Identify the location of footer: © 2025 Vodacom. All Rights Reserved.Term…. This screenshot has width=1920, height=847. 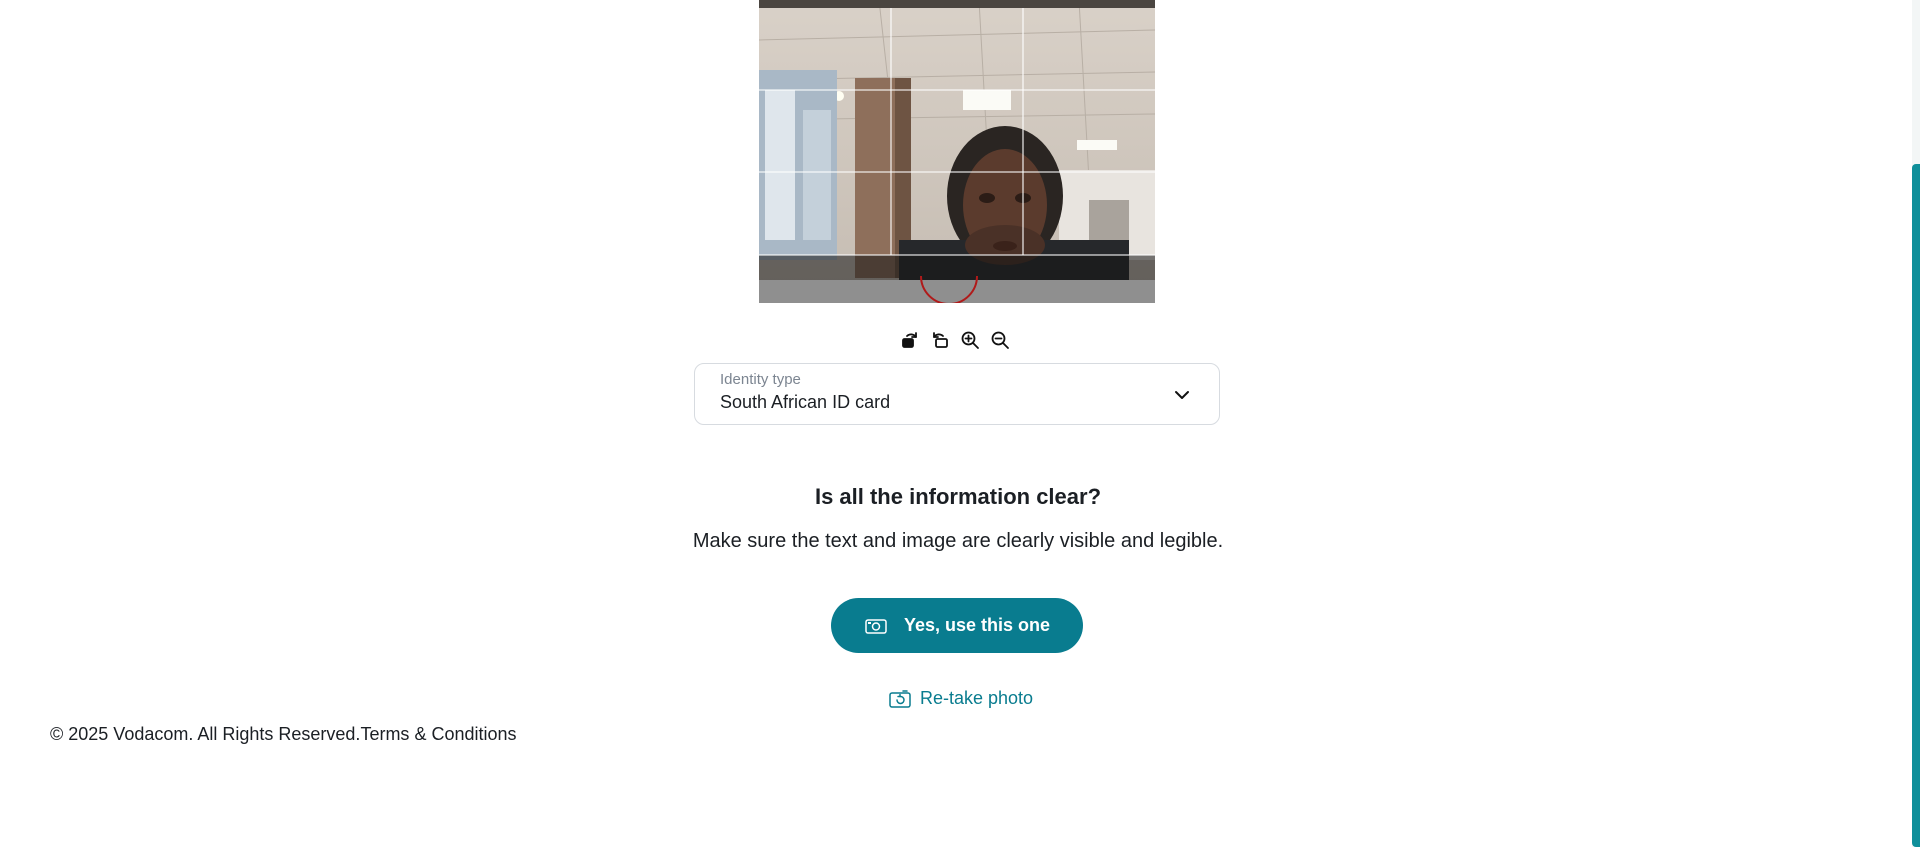
(283, 734).